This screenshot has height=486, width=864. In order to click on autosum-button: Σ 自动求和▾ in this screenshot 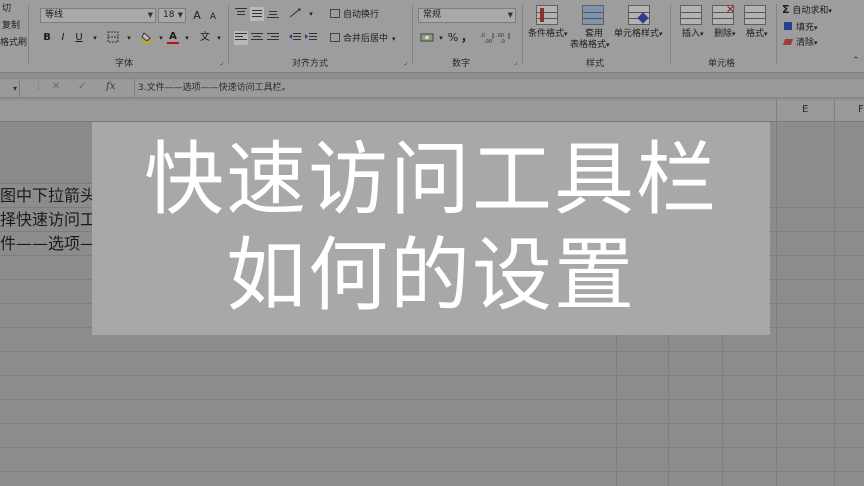, I will do `click(807, 10)`.